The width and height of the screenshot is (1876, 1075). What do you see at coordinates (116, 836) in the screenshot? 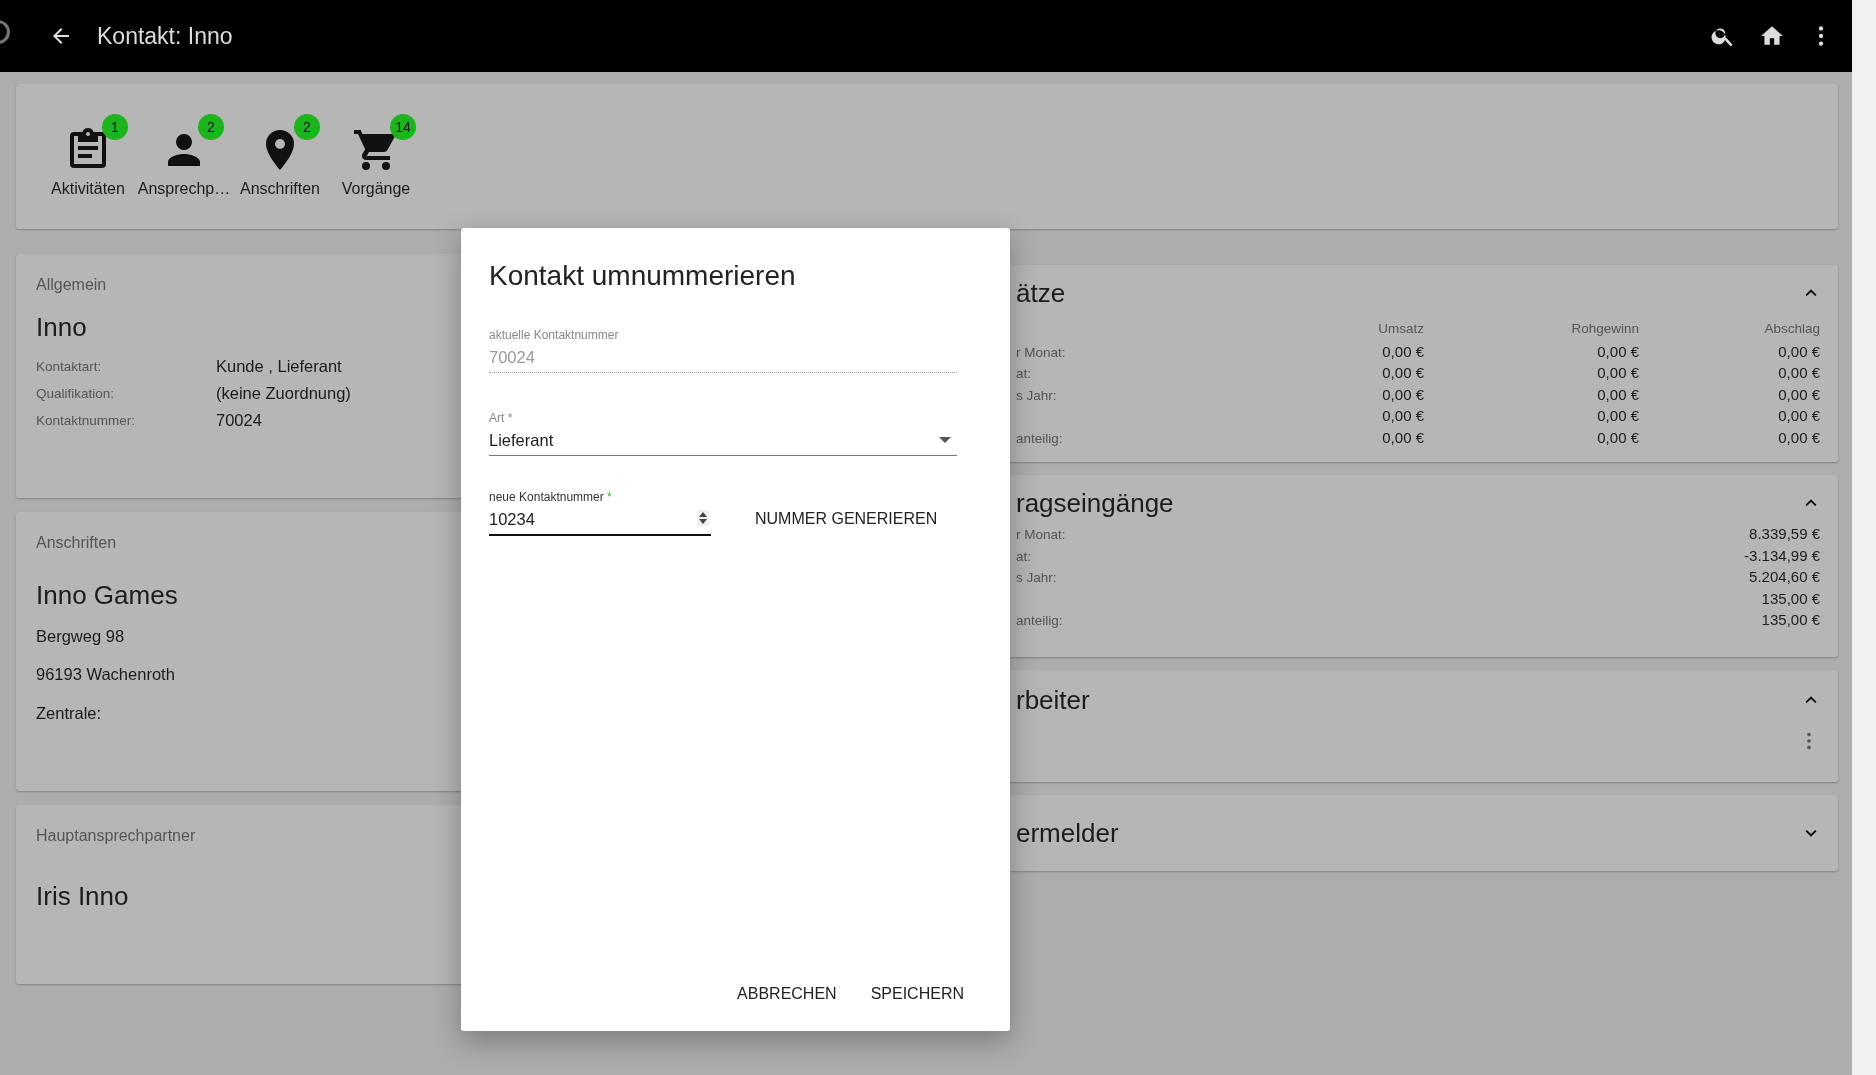
I see `section-heading: Hauptansprechpartner` at bounding box center [116, 836].